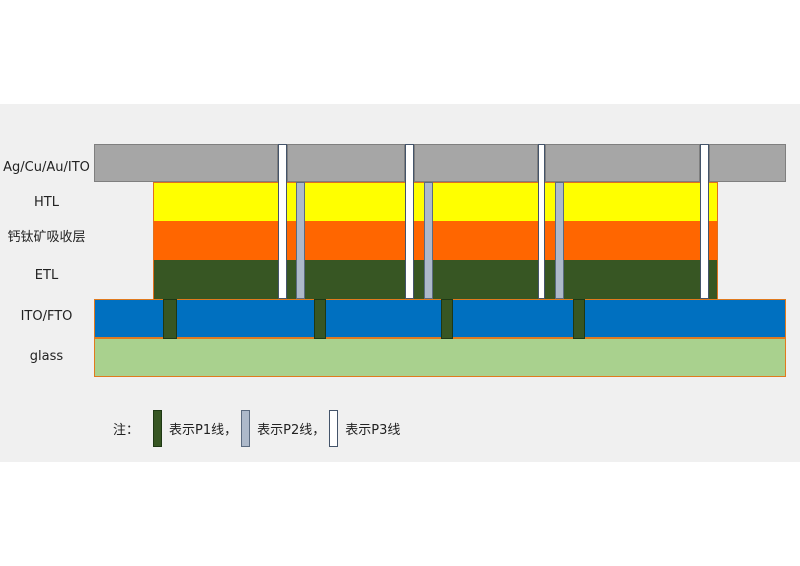  Describe the element at coordinates (46, 275) in the screenshot. I see `label-etl: ETL` at that location.